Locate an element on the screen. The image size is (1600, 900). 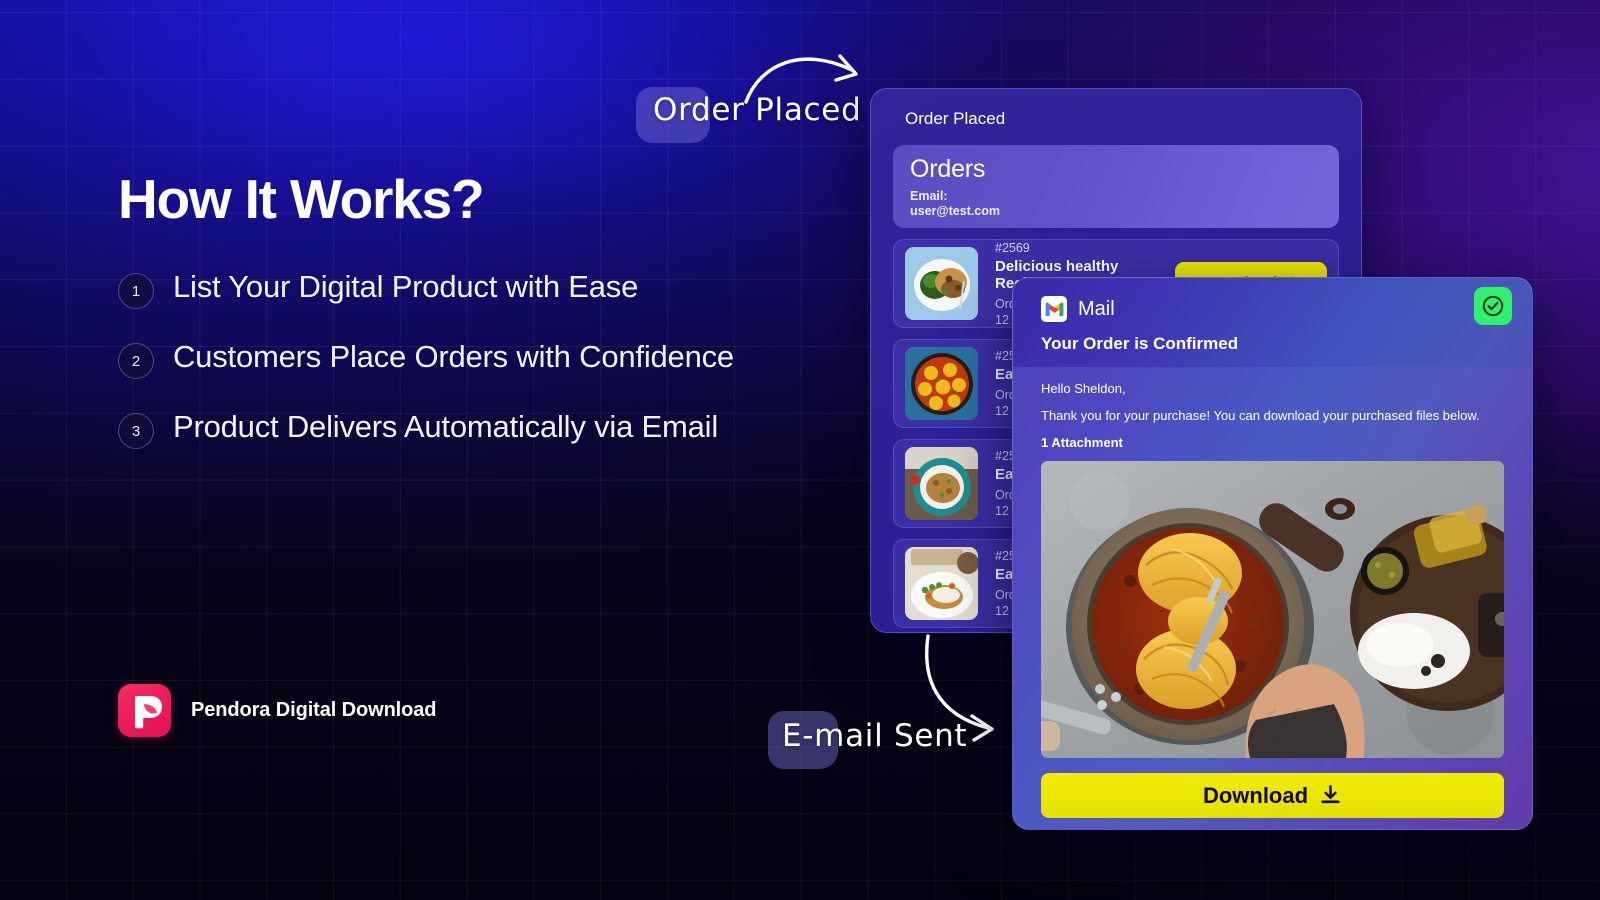
mail-attachment-count: 1 Attachment is located at coordinates (1082, 442).